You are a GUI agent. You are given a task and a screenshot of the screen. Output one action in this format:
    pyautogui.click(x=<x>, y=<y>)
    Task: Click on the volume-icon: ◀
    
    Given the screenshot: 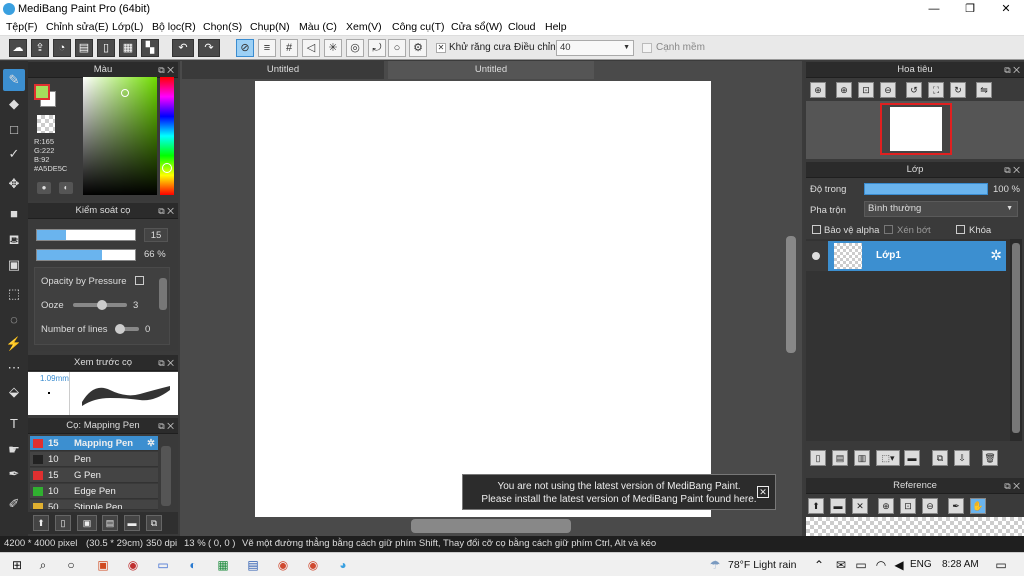 What is the action you would take?
    pyautogui.click(x=899, y=565)
    